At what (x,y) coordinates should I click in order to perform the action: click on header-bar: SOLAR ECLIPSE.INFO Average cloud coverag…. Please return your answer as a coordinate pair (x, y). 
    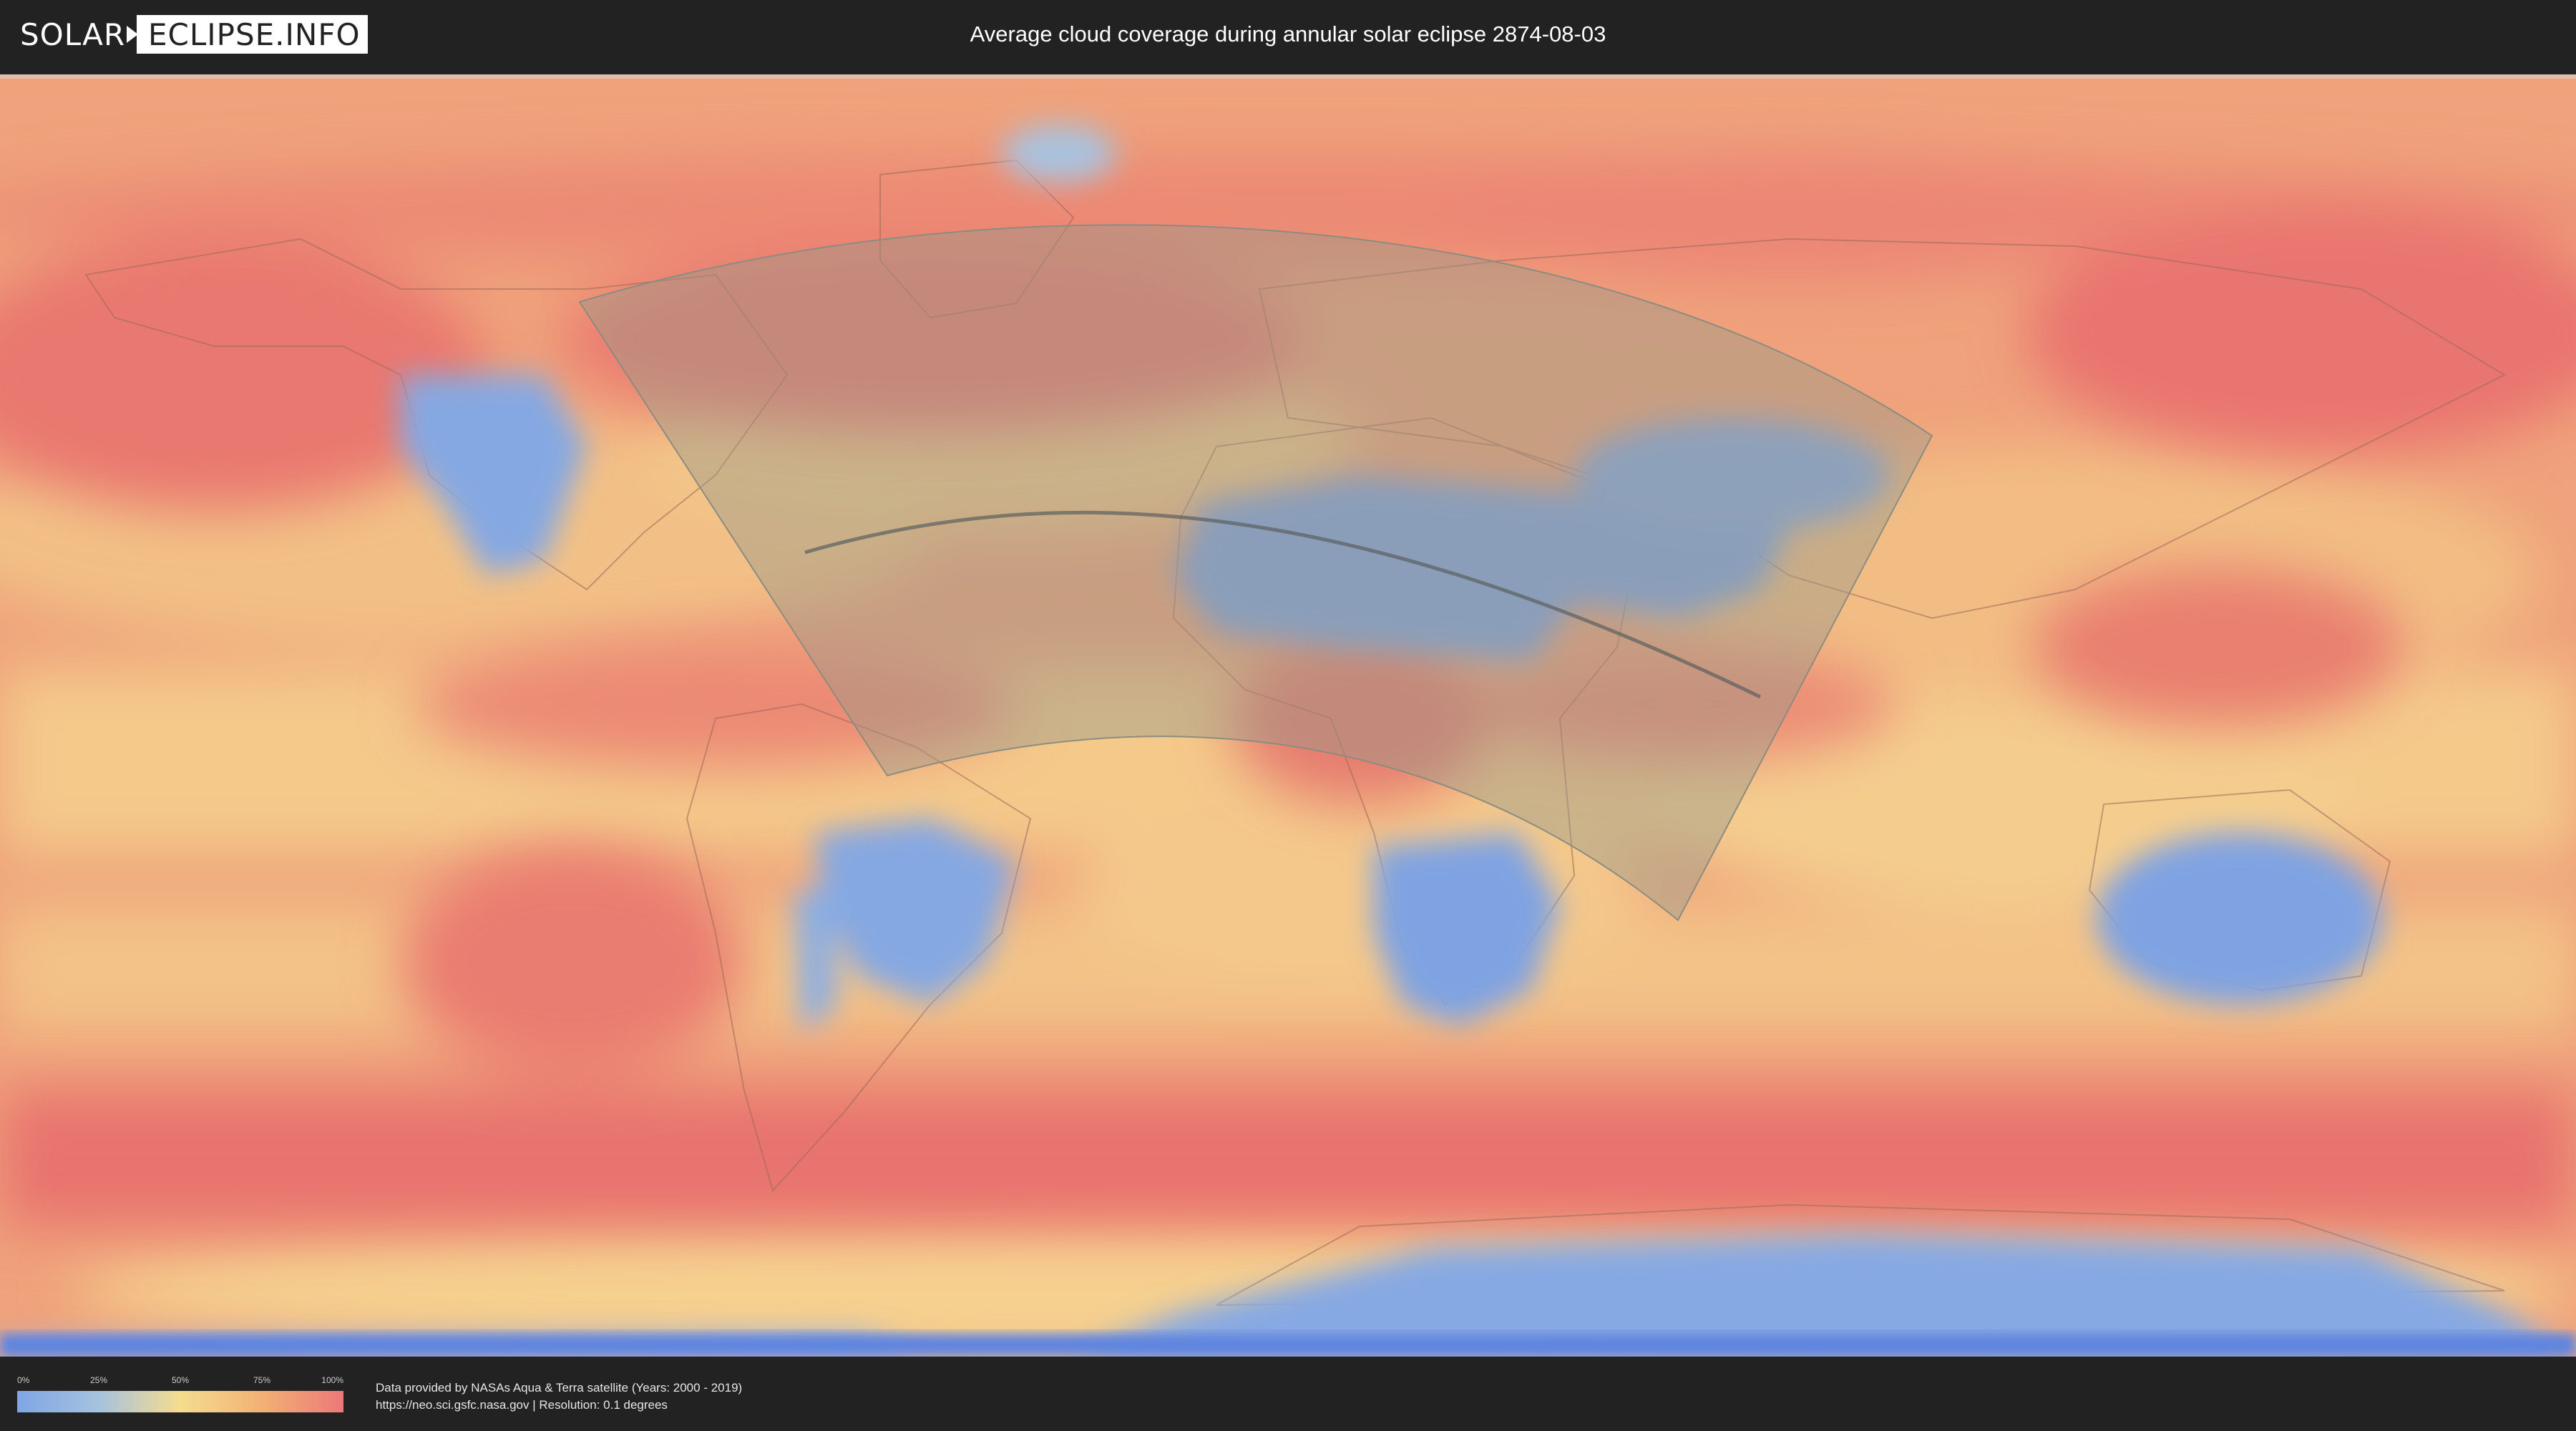
    Looking at the image, I should click on (1288, 36).